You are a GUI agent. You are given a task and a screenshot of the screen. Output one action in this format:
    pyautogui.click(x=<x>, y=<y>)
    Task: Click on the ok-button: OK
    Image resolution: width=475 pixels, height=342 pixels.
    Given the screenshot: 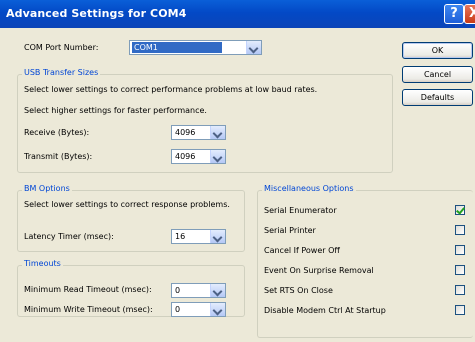 What is the action you would take?
    pyautogui.click(x=437, y=50)
    